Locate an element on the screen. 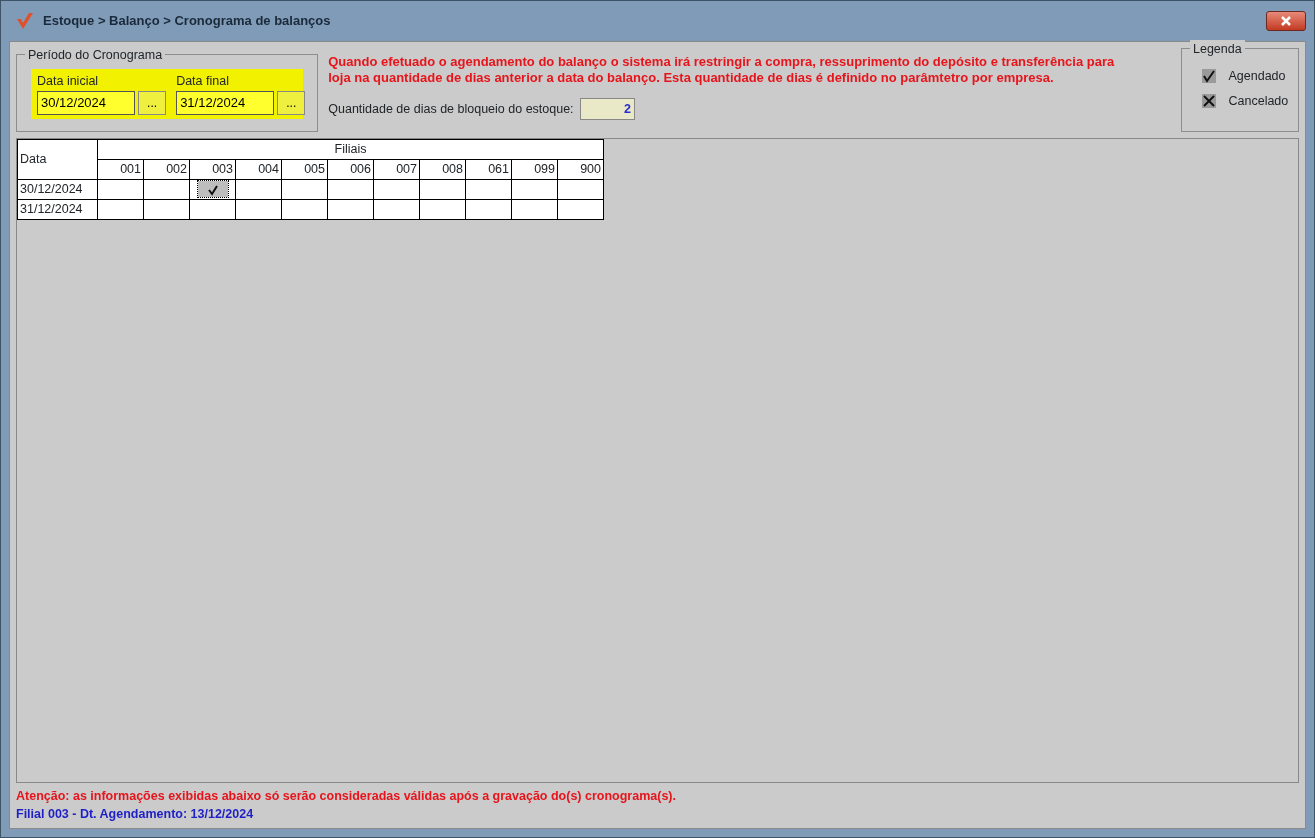 The height and width of the screenshot is (838, 1315). schedule-info-text: Filial 003 - Dt. Agendamento: 13/12/2024 is located at coordinates (135, 815).